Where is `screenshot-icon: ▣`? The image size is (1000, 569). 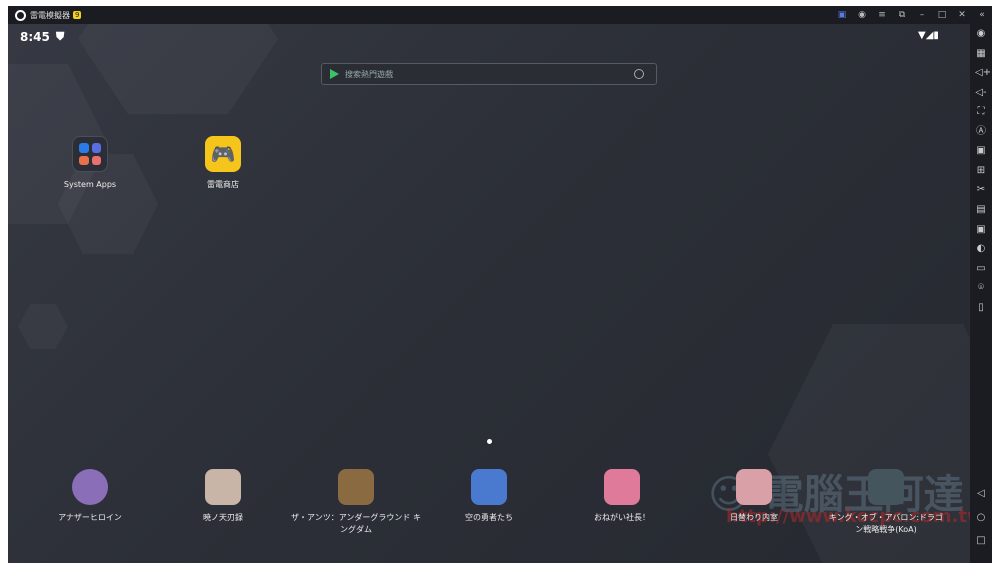
screenshot-icon: ▣ is located at coordinates (981, 151).